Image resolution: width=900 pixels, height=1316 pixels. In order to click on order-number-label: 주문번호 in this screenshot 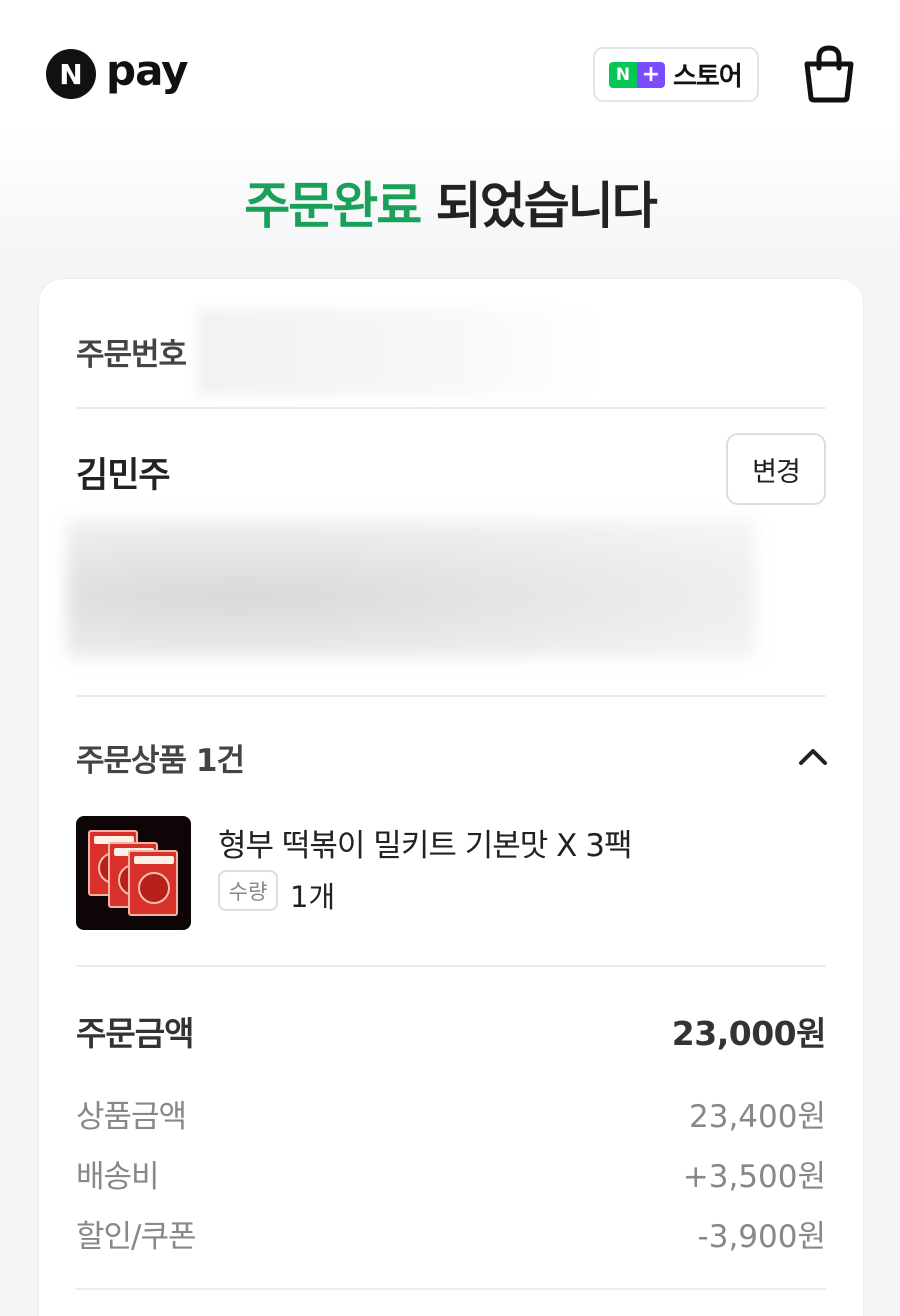, I will do `click(131, 355)`.